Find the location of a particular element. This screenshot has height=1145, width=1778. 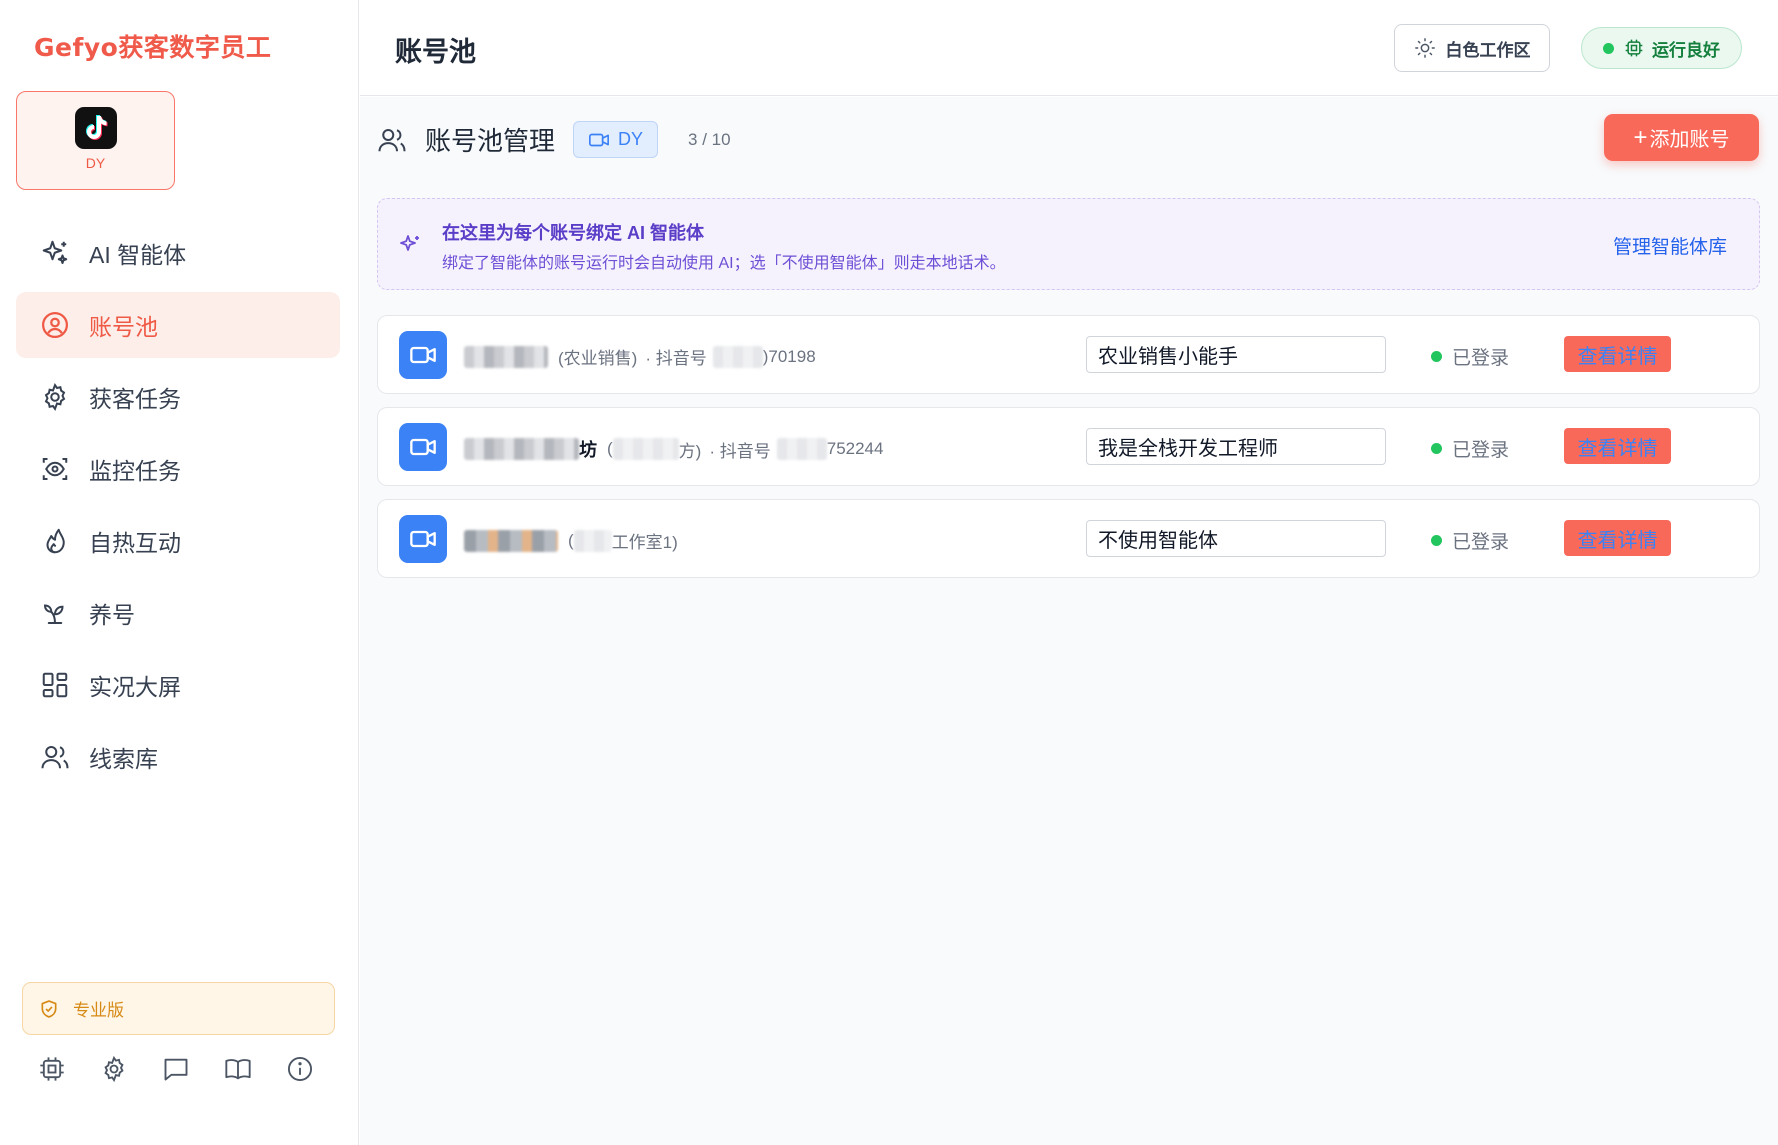

sidebar-nav: AI 智能体 账号池 获客任务 监控任务 自热互动 养号 实况大屏 线索库 is located at coordinates (178, 508).